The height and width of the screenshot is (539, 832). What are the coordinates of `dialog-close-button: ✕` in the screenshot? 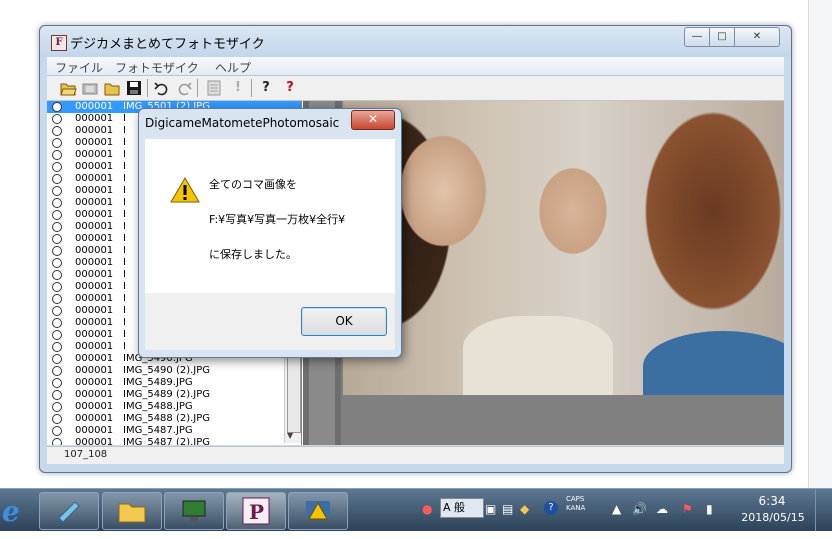 It's located at (373, 120).